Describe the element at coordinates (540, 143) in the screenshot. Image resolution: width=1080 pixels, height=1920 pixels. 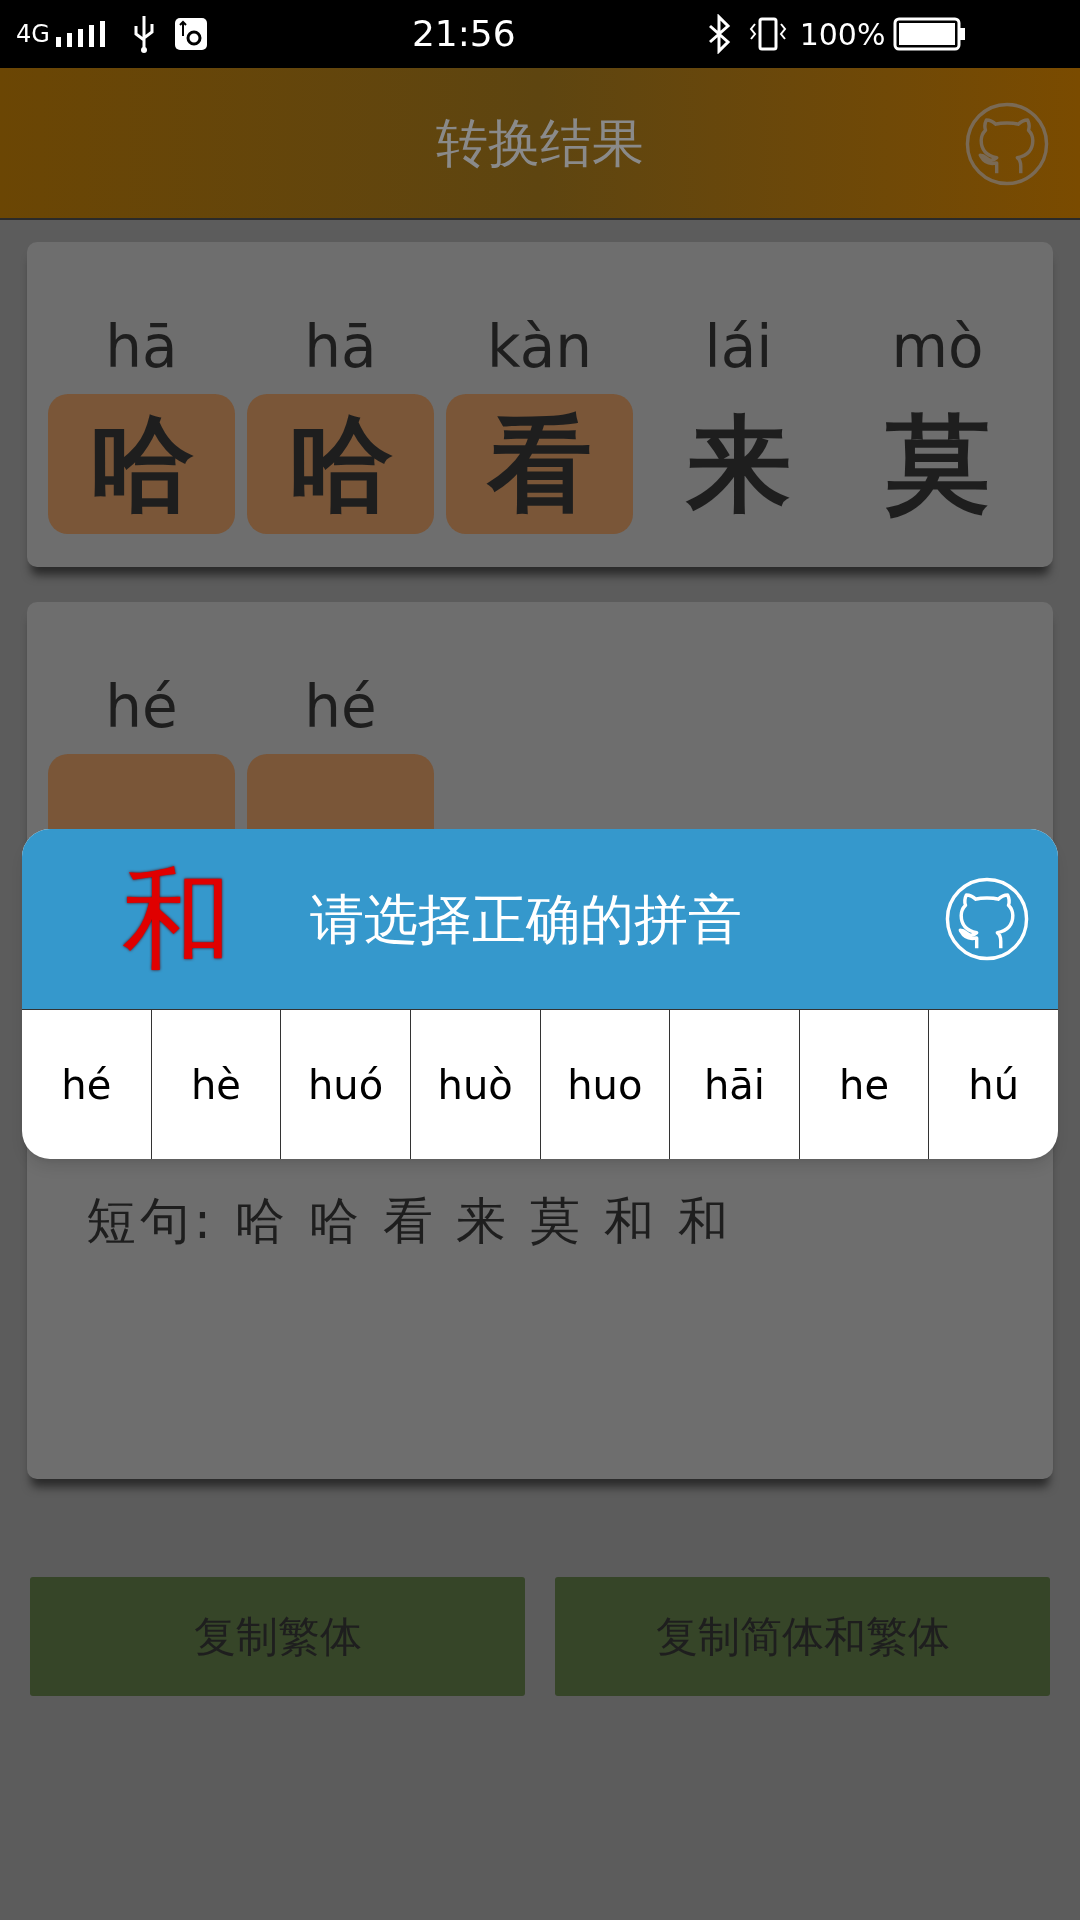
I see `page-title: 转换结果` at that location.